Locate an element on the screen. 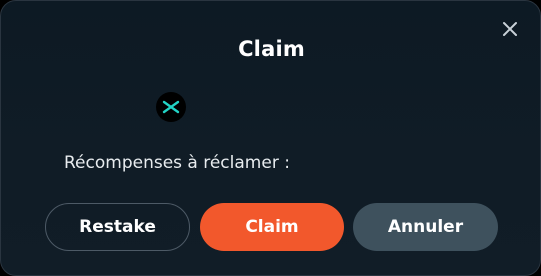  cancel-button-label: Annuler is located at coordinates (425, 227).